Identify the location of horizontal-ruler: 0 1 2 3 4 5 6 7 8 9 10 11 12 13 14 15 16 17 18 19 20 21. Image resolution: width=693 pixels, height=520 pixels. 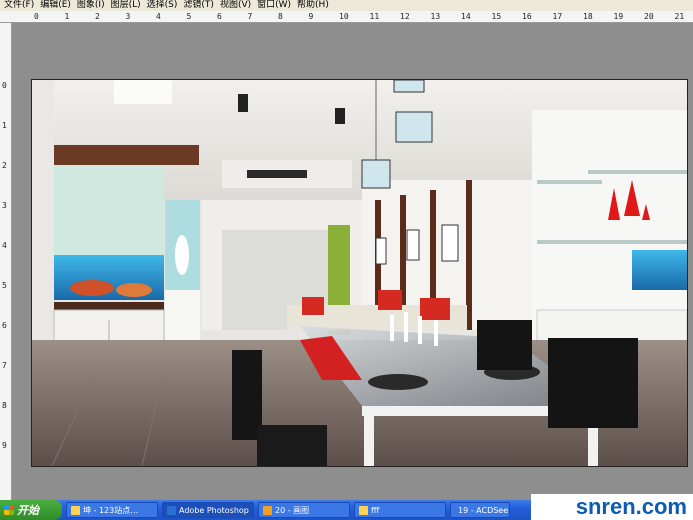
(346, 17).